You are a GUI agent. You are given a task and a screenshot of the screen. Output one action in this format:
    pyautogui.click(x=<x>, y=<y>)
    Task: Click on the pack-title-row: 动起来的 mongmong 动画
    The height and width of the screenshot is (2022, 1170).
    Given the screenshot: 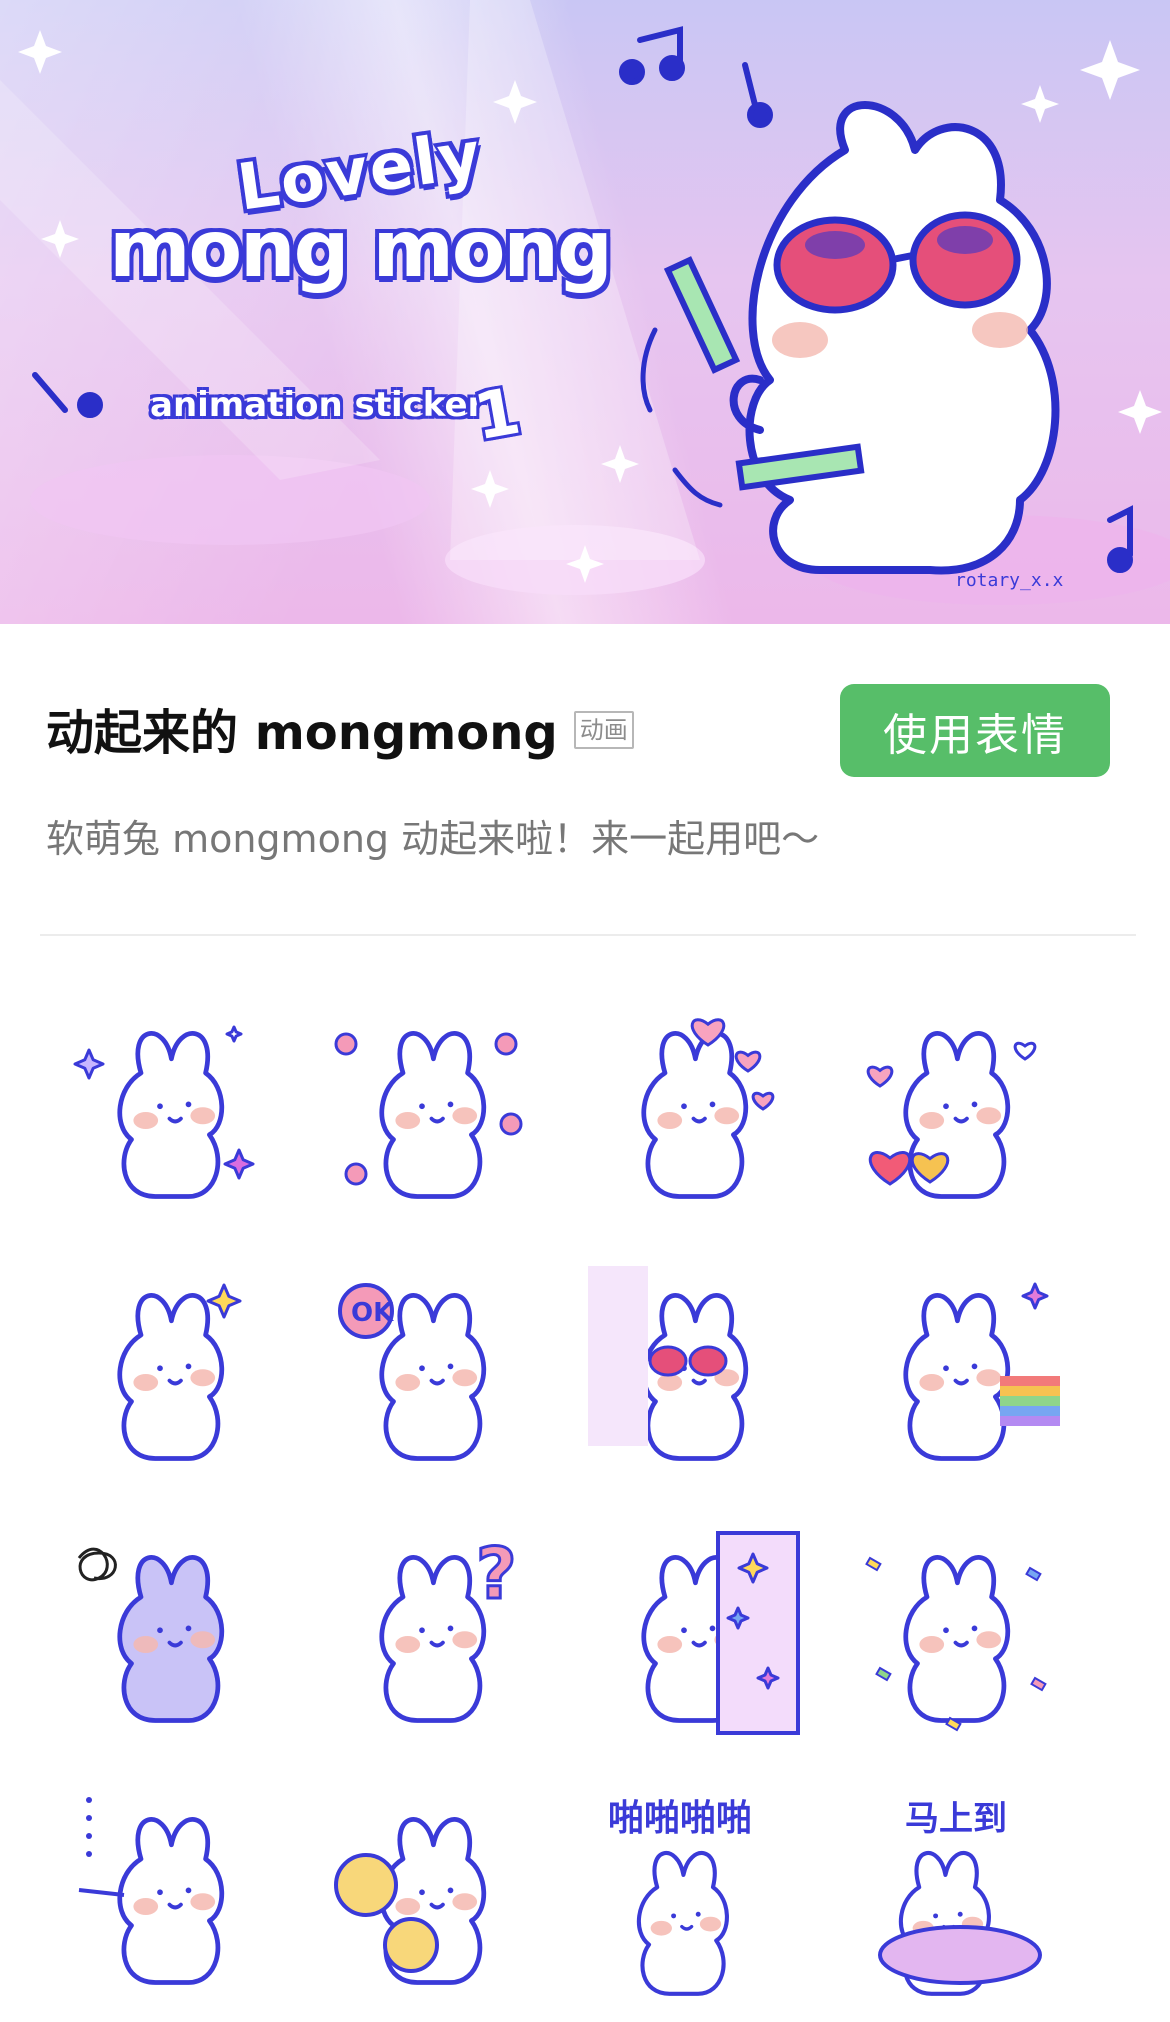 What is the action you would take?
    pyautogui.click(x=340, y=728)
    